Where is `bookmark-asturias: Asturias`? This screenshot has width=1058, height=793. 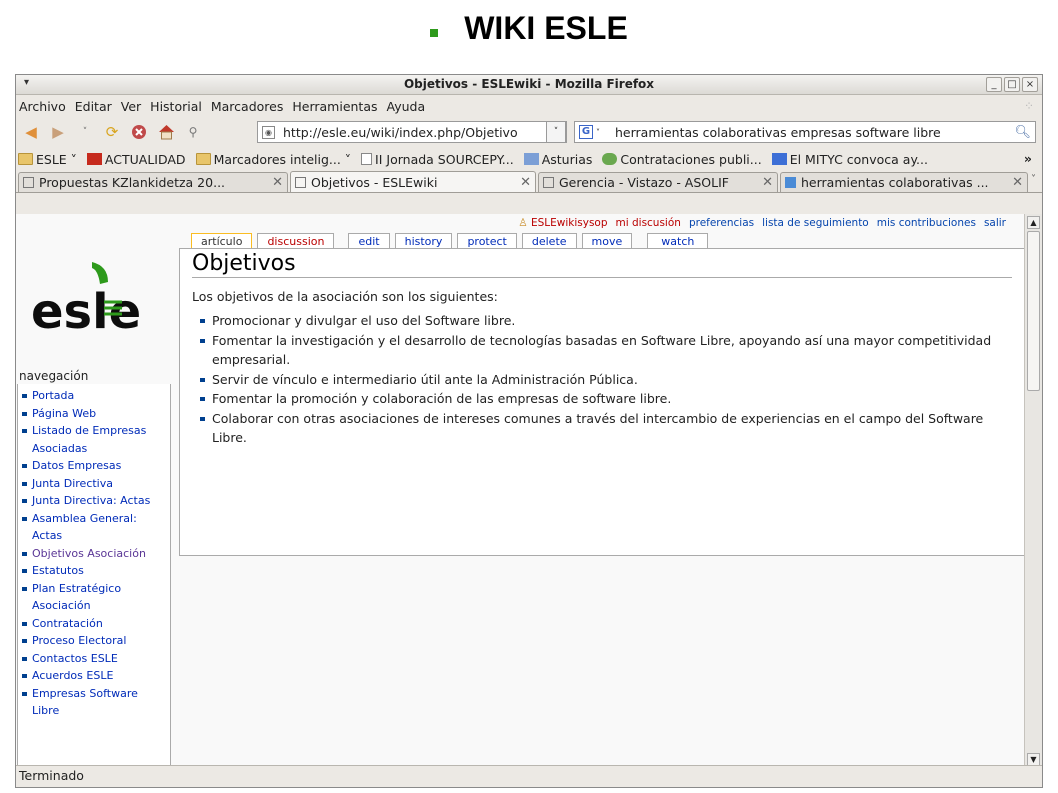
bookmark-asturias: Asturias is located at coordinates (557, 159).